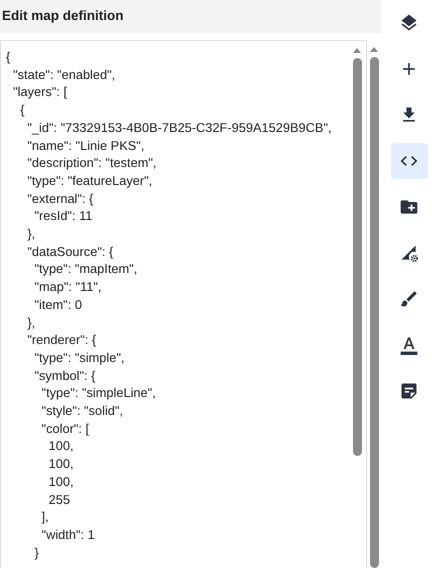 The image size is (437, 568). What do you see at coordinates (98, 393) in the screenshot?
I see `code-line: "type": "simpleLine",` at bounding box center [98, 393].